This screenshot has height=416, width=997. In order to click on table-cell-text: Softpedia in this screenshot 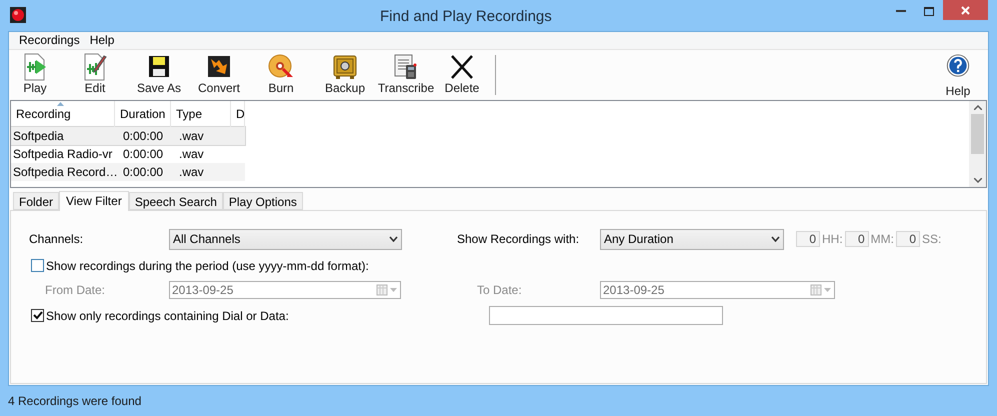, I will do `click(38, 136)`.